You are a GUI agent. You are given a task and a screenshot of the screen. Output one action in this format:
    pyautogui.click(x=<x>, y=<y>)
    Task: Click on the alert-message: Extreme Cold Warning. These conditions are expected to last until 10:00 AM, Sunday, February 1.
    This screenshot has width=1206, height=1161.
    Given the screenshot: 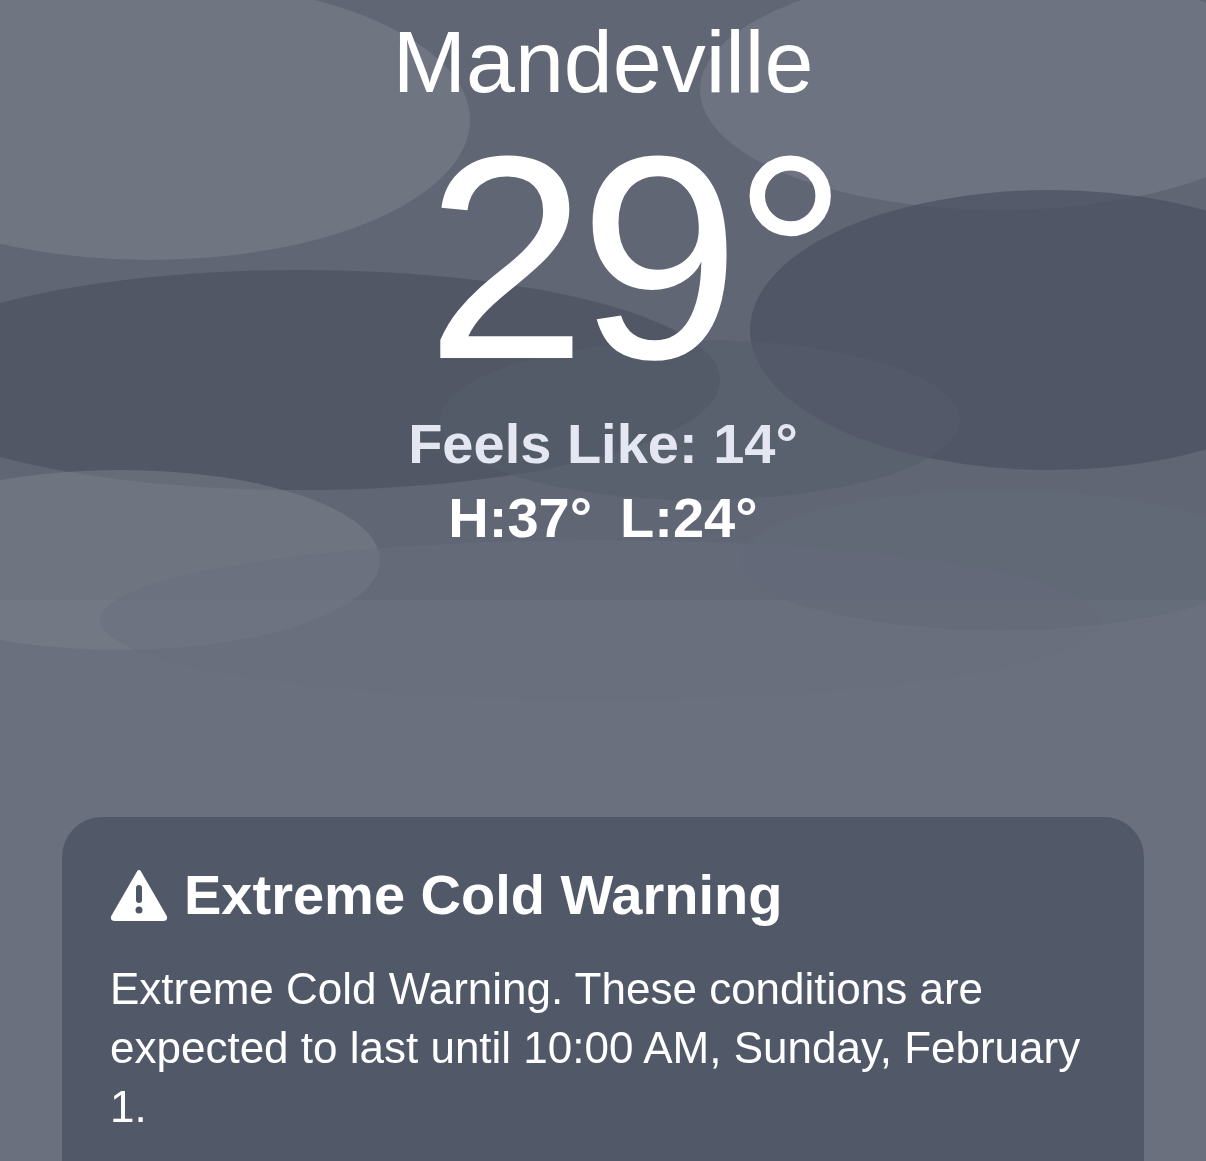 What is the action you would take?
    pyautogui.click(x=596, y=1048)
    